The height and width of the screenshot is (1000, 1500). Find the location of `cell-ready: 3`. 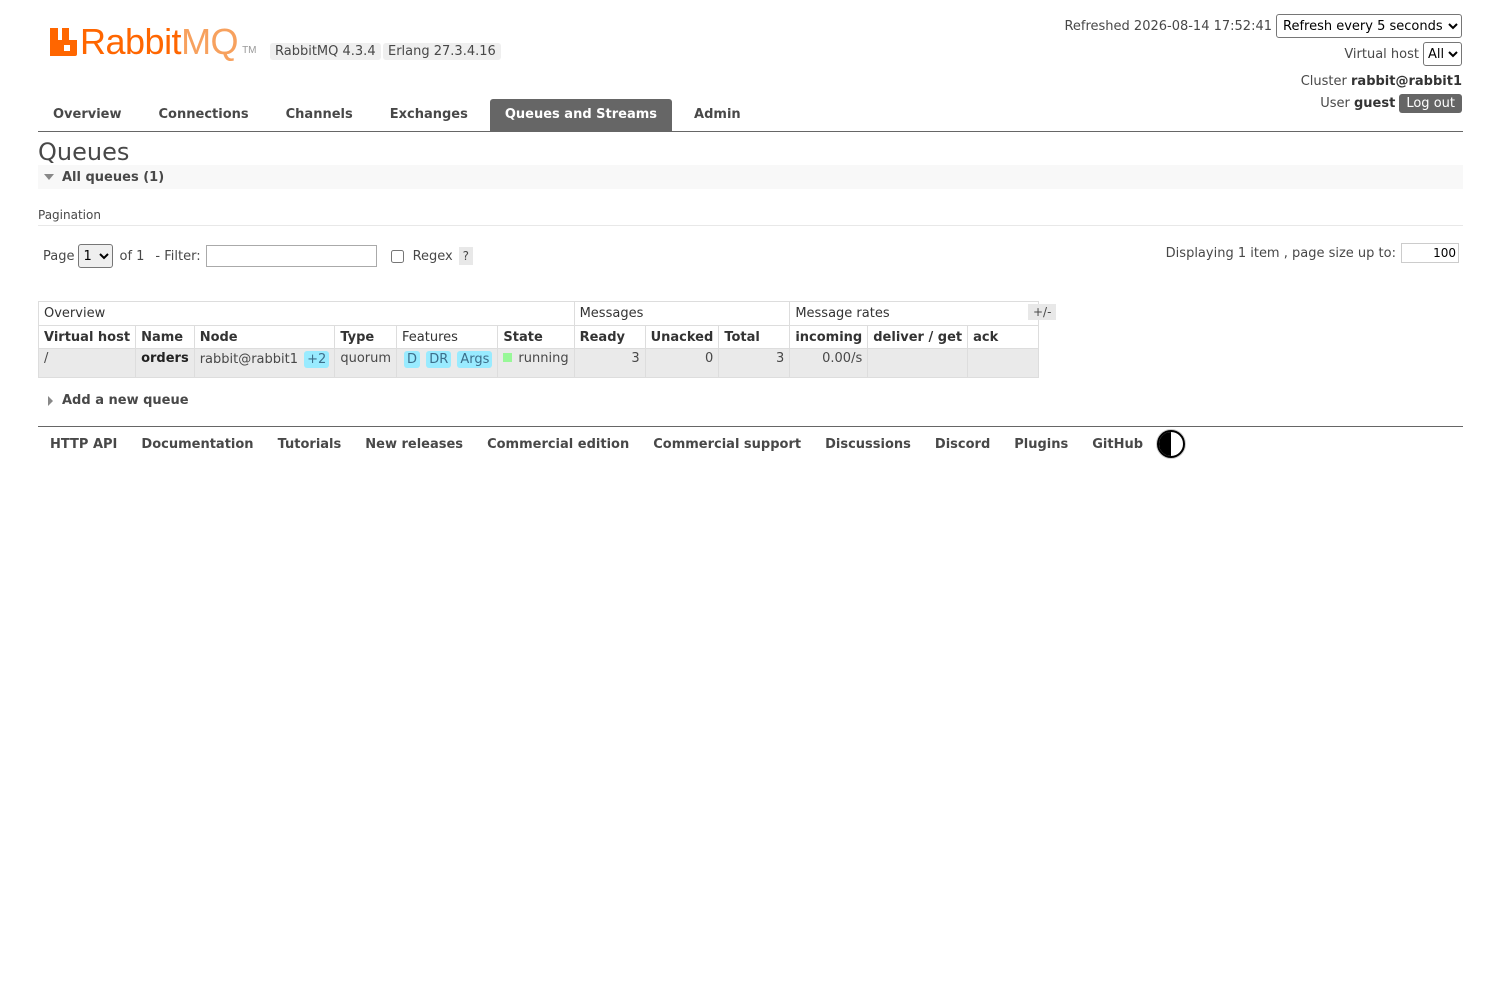

cell-ready: 3 is located at coordinates (609, 363).